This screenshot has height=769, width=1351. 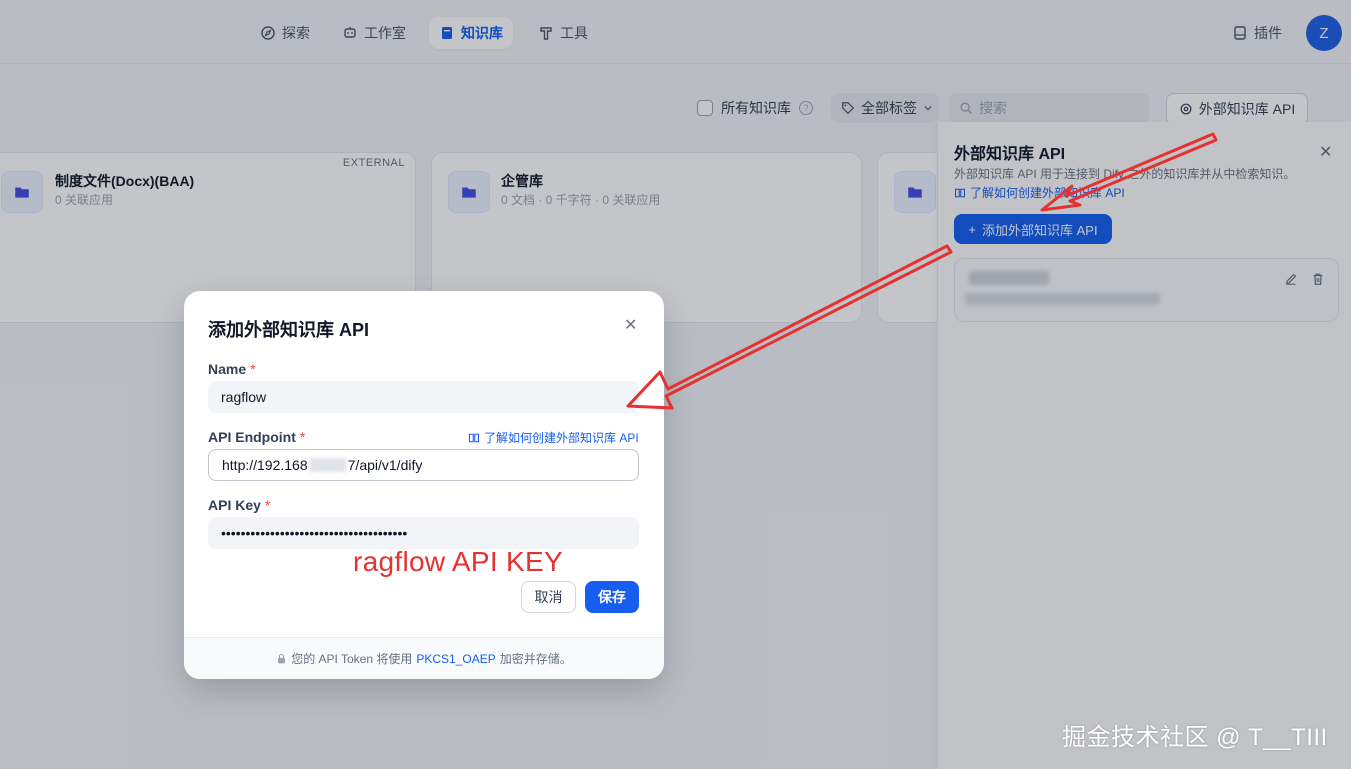 I want to click on annotation-label: ragflow API KEY, so click(x=458, y=561).